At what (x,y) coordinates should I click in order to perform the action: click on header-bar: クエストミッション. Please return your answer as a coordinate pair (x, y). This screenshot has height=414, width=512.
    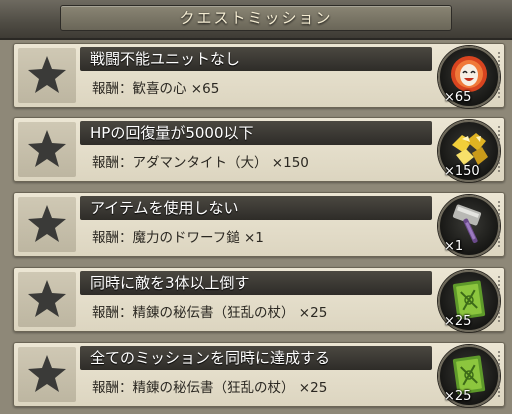
    Looking at the image, I should click on (256, 20).